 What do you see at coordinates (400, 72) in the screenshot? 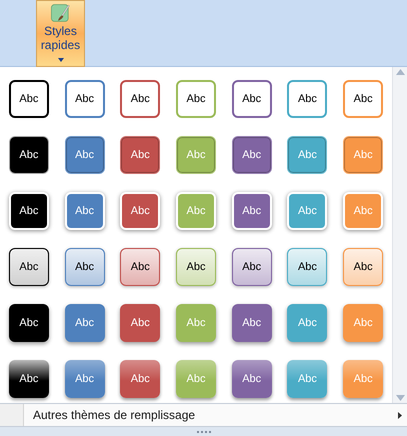
I see `scroll-up-icon` at bounding box center [400, 72].